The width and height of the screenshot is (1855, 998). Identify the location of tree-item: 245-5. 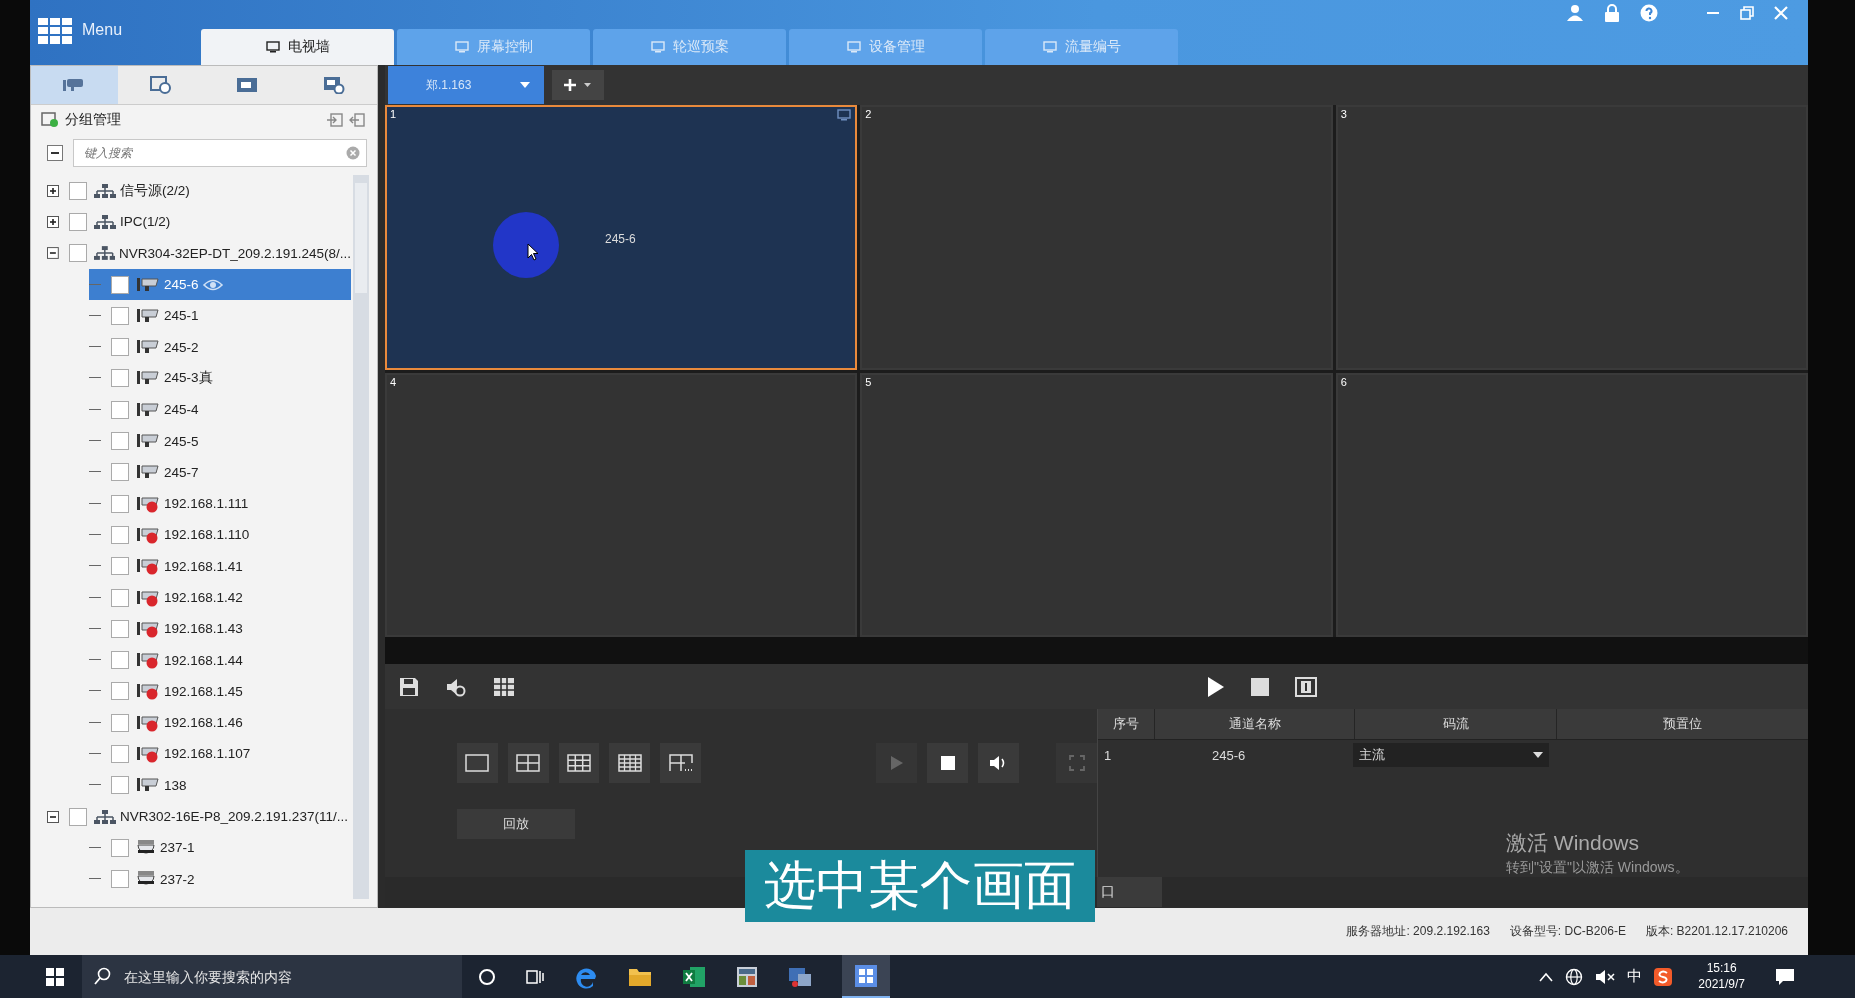
(220, 441).